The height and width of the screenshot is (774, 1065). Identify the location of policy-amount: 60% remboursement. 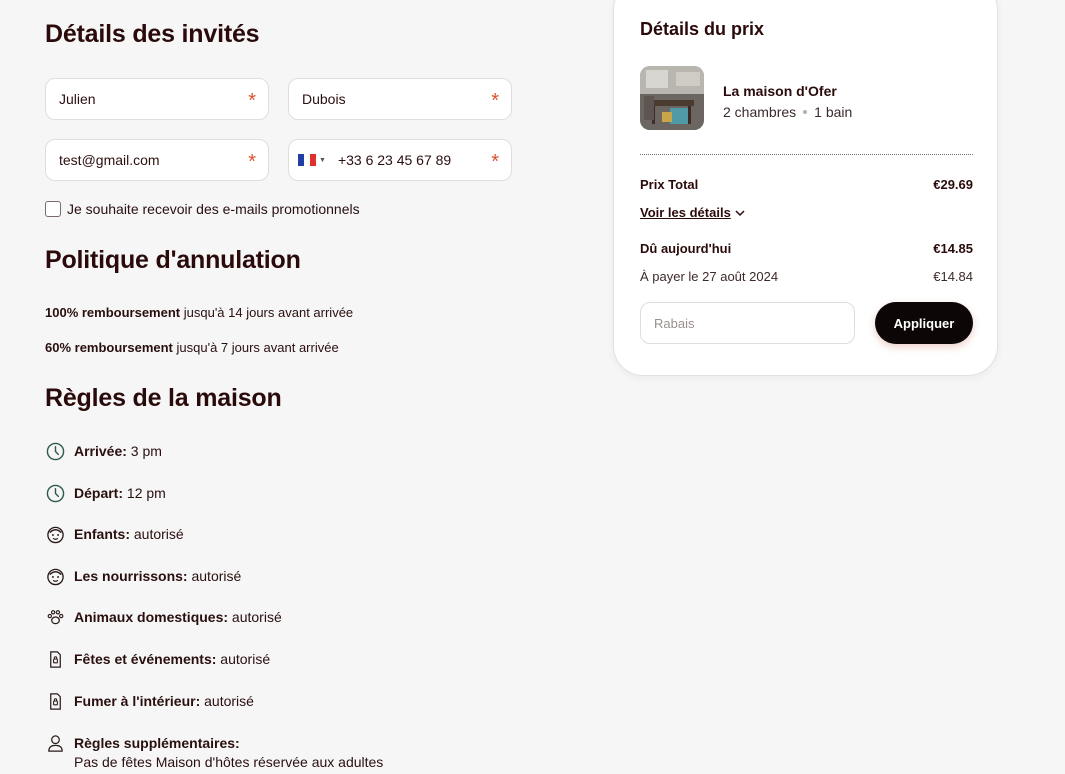
(109, 347).